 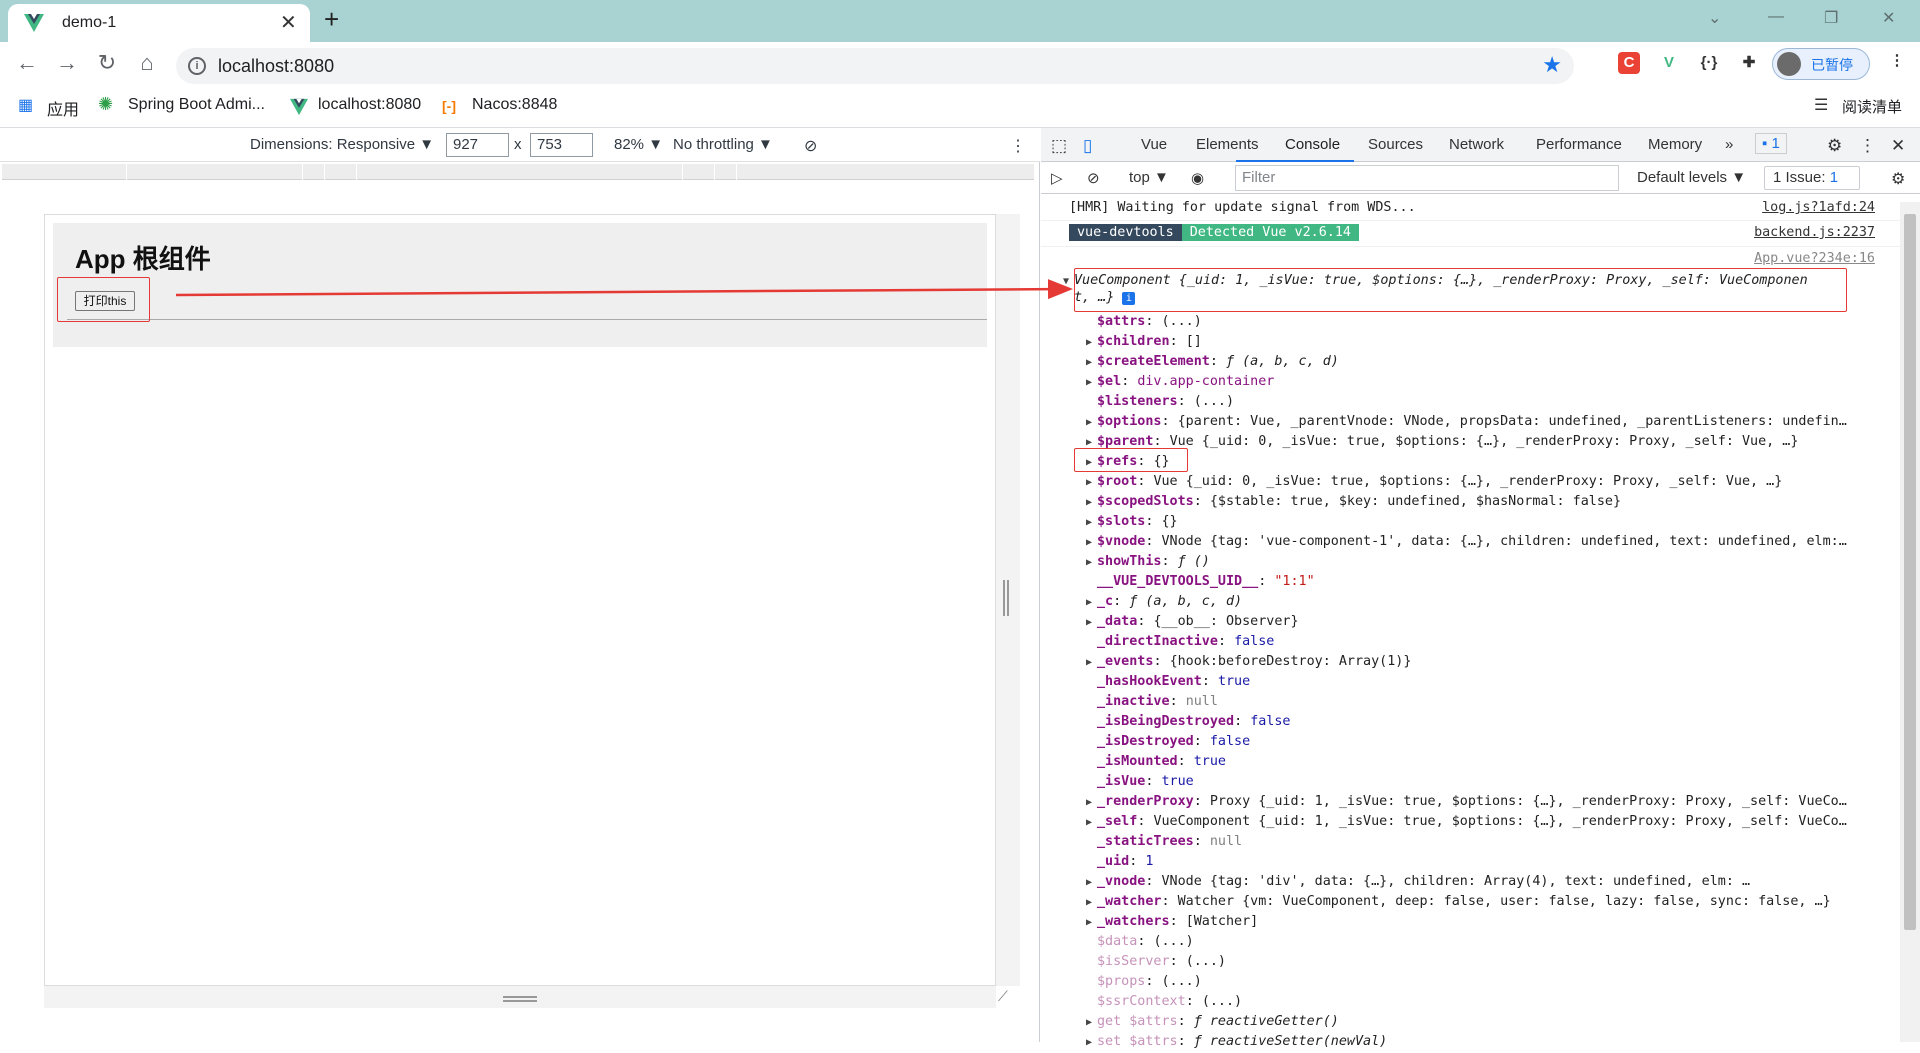 What do you see at coordinates (1006, 598) in the screenshot?
I see `resize-grip-icon` at bounding box center [1006, 598].